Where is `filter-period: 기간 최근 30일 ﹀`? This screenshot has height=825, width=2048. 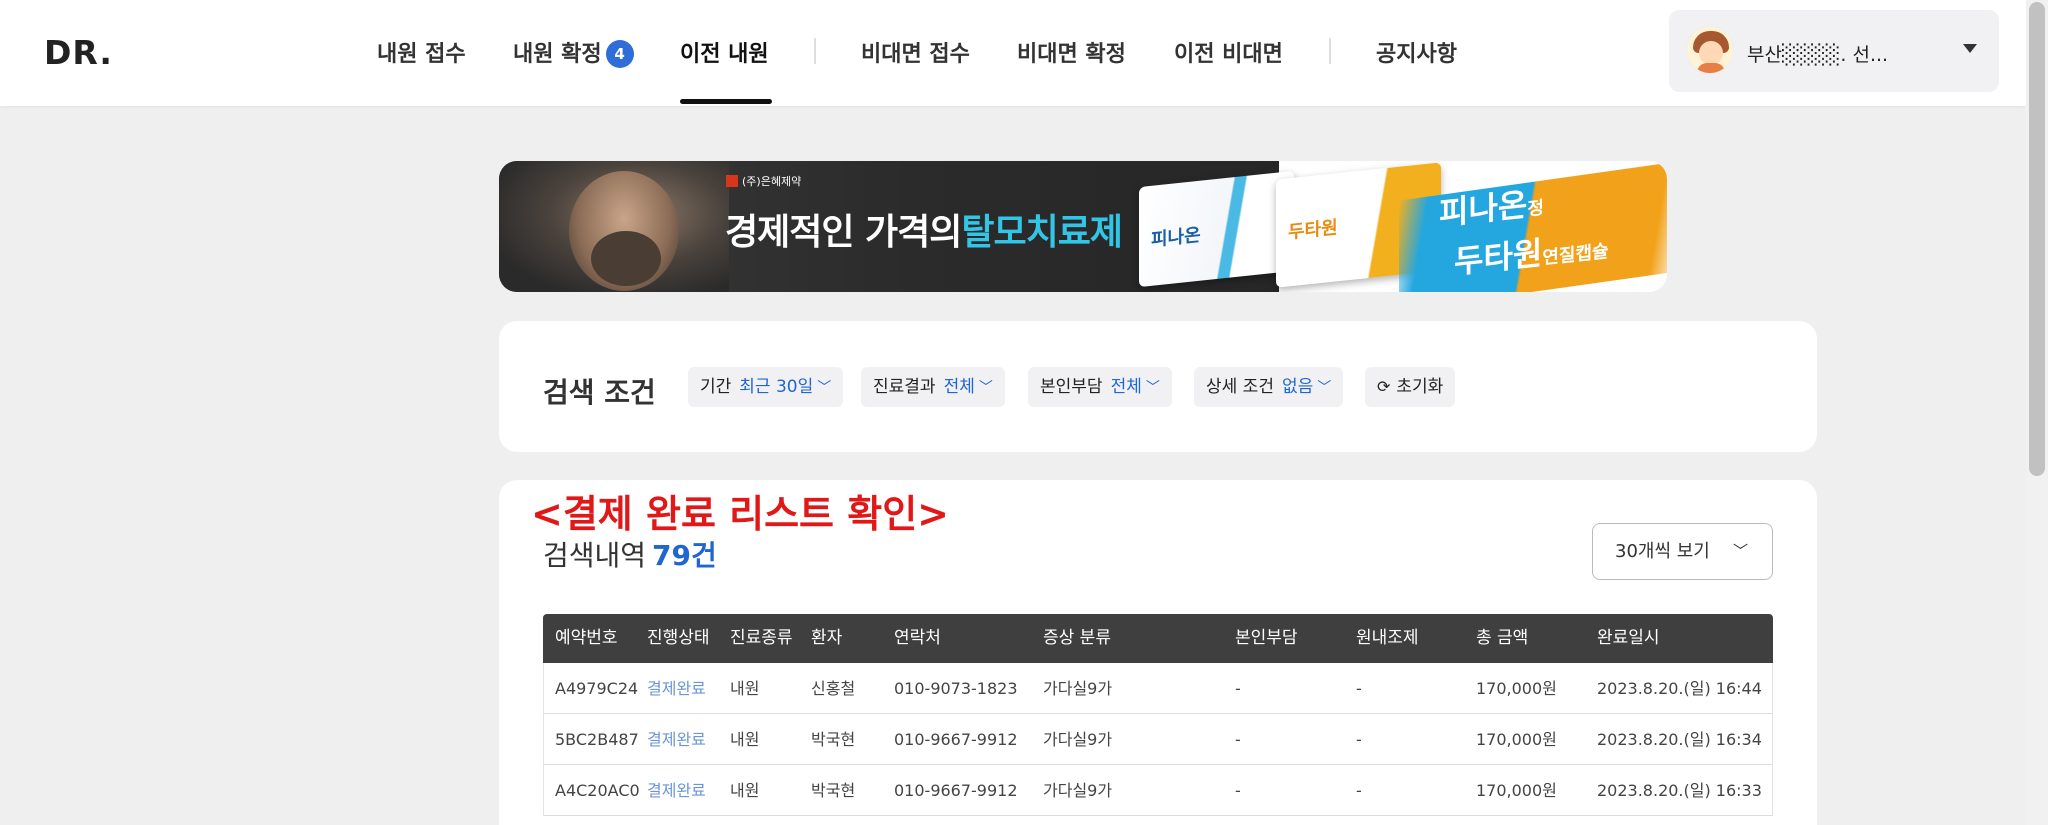
filter-period: 기간 최근 30일 ﹀ is located at coordinates (766, 387).